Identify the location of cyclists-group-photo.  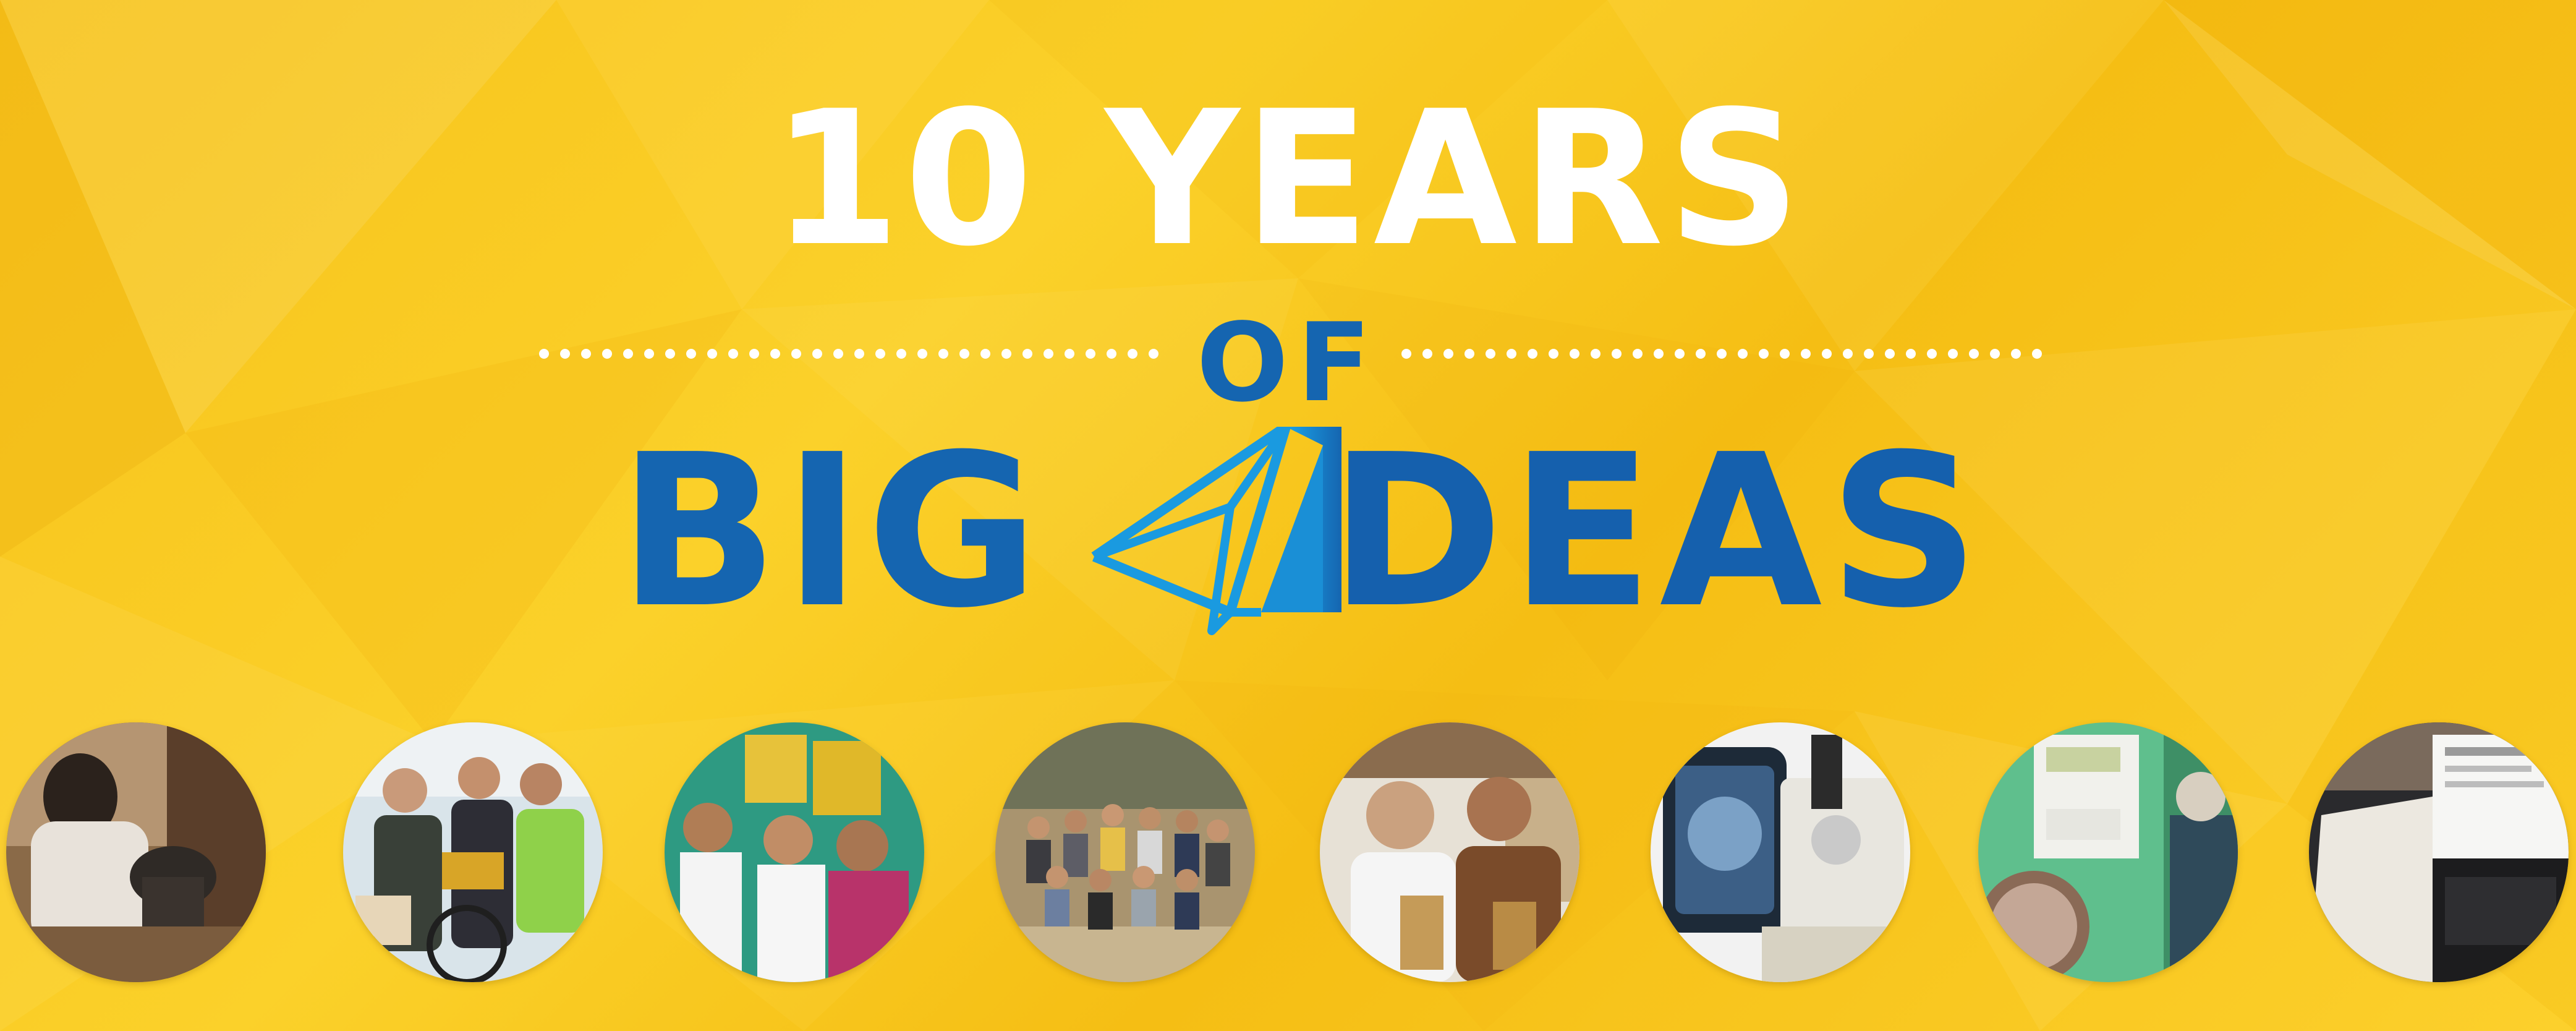
(473, 852).